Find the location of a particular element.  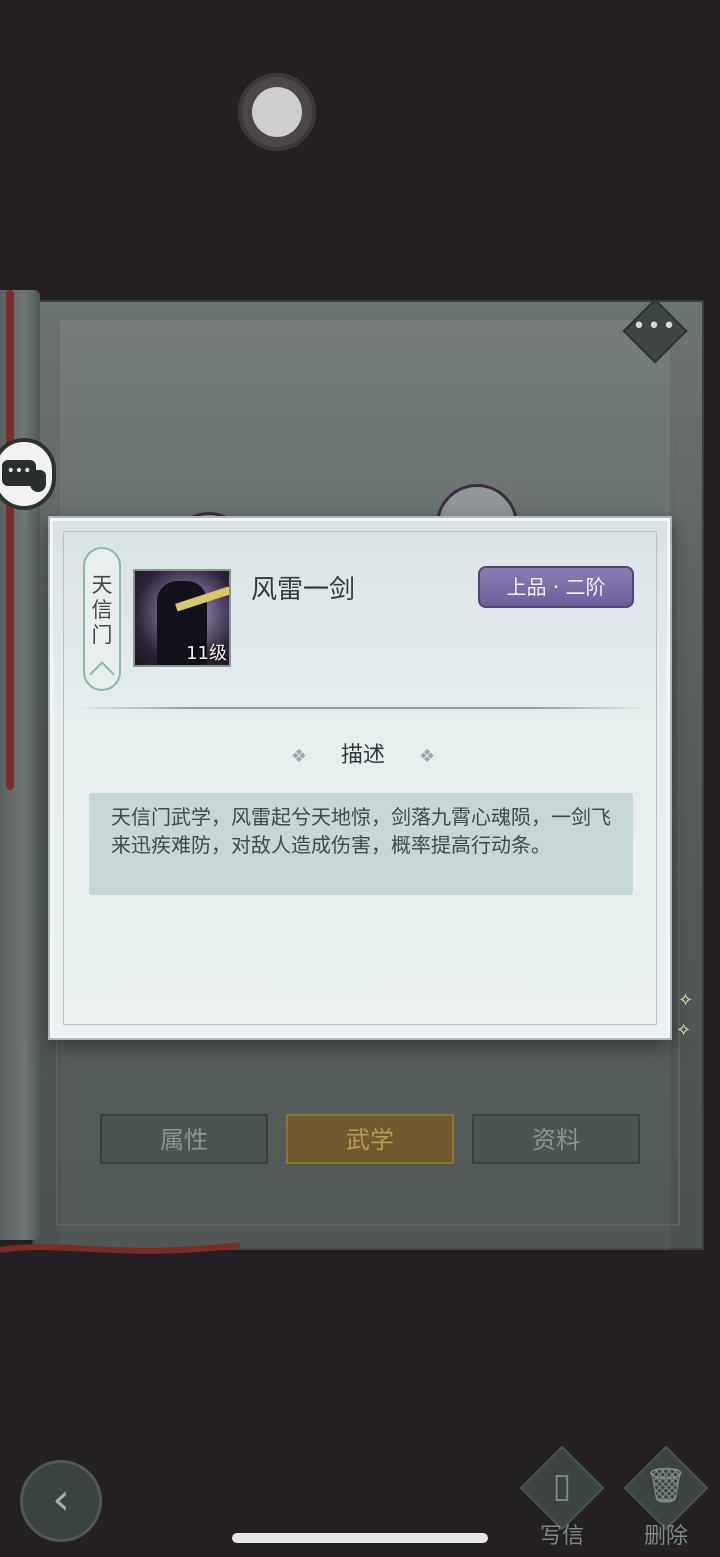

bookmark-ribbon-bottom is located at coordinates (120, 1248).